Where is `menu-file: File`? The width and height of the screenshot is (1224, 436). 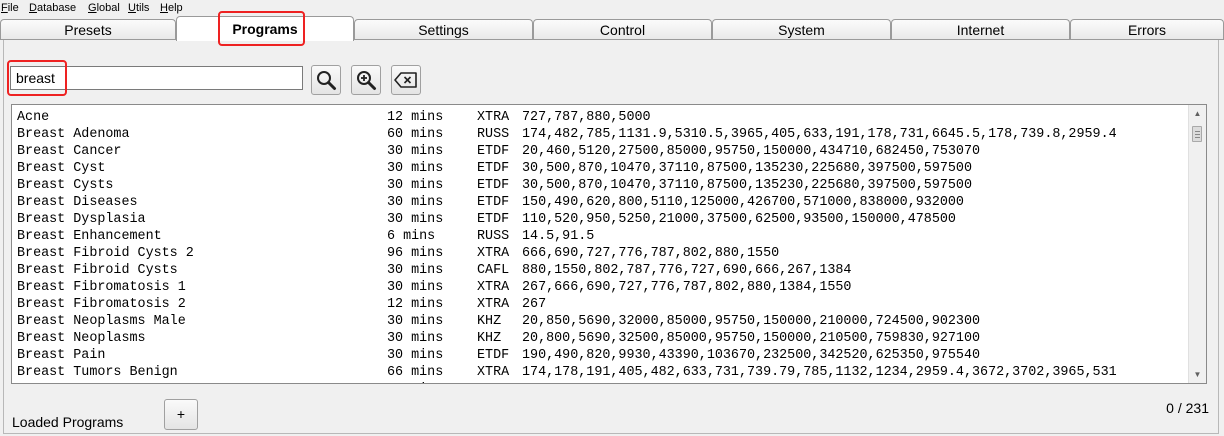 menu-file: File is located at coordinates (10, 8).